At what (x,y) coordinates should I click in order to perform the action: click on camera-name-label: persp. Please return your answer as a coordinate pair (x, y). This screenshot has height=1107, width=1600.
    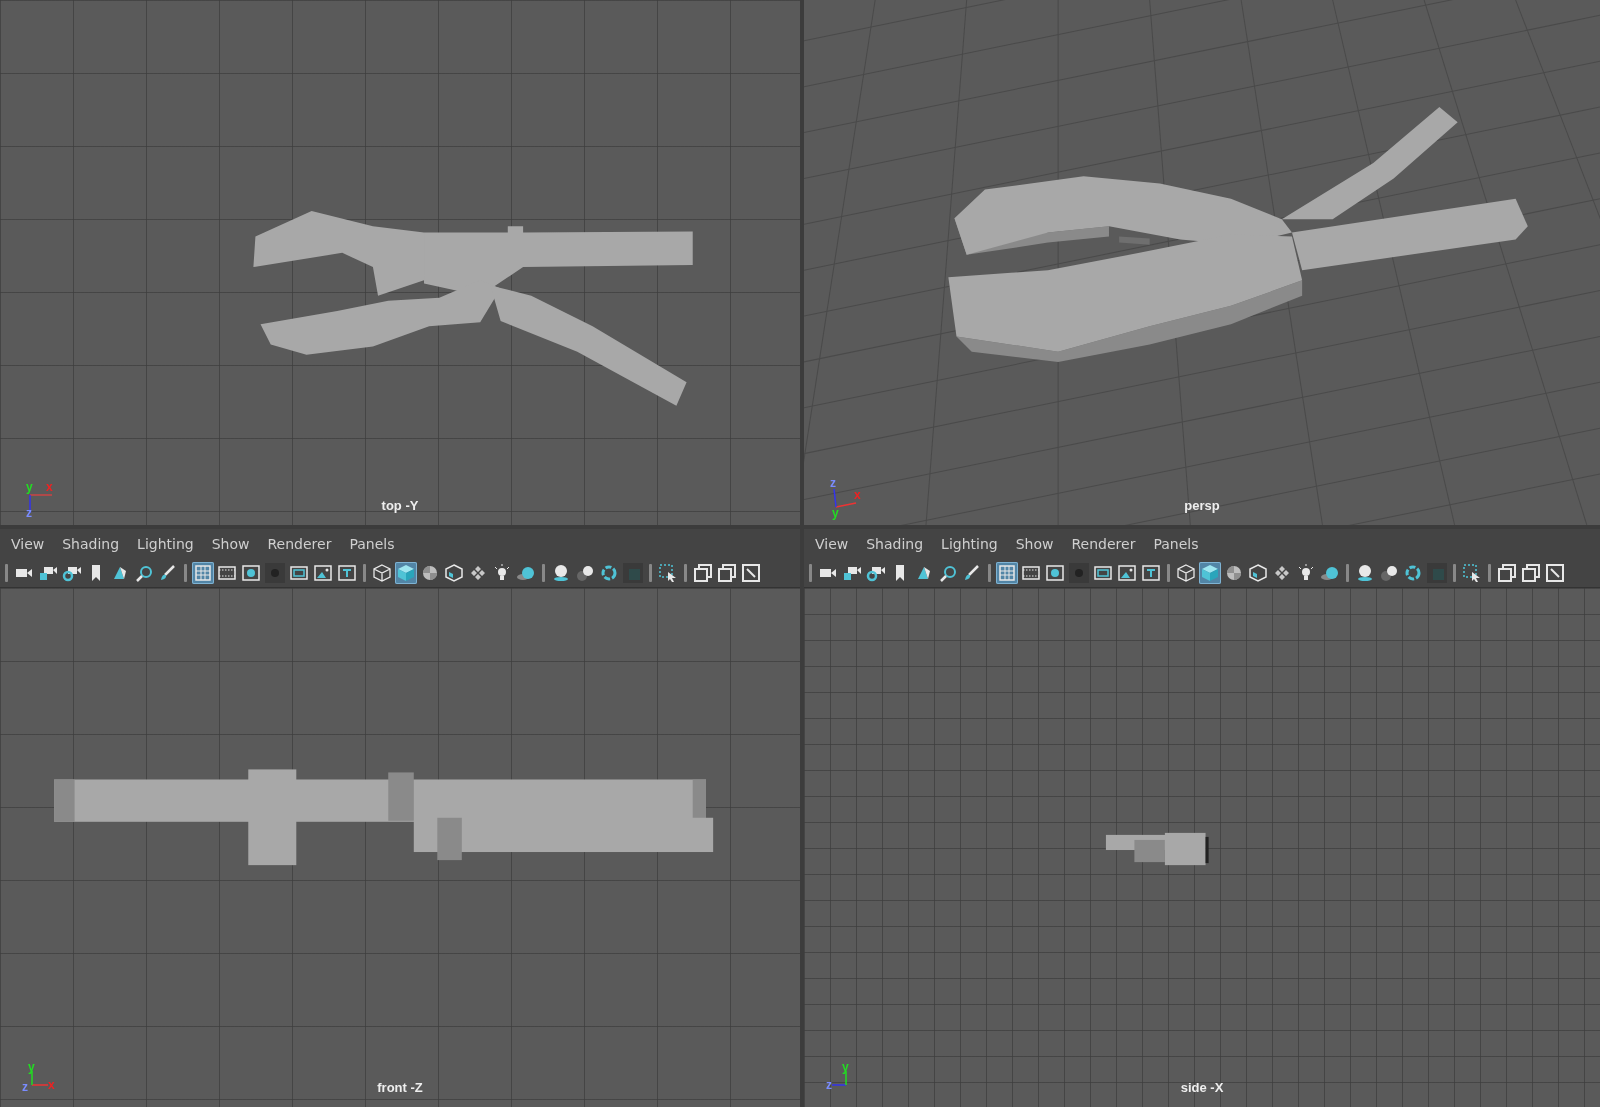
    Looking at the image, I should click on (1202, 505).